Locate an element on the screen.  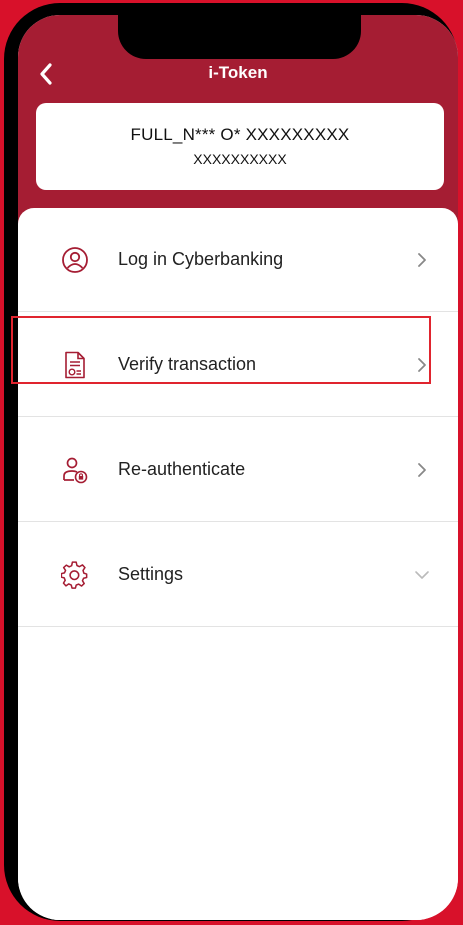
menu-item-reauthenticate: Re-authenticate is located at coordinates (238, 470).